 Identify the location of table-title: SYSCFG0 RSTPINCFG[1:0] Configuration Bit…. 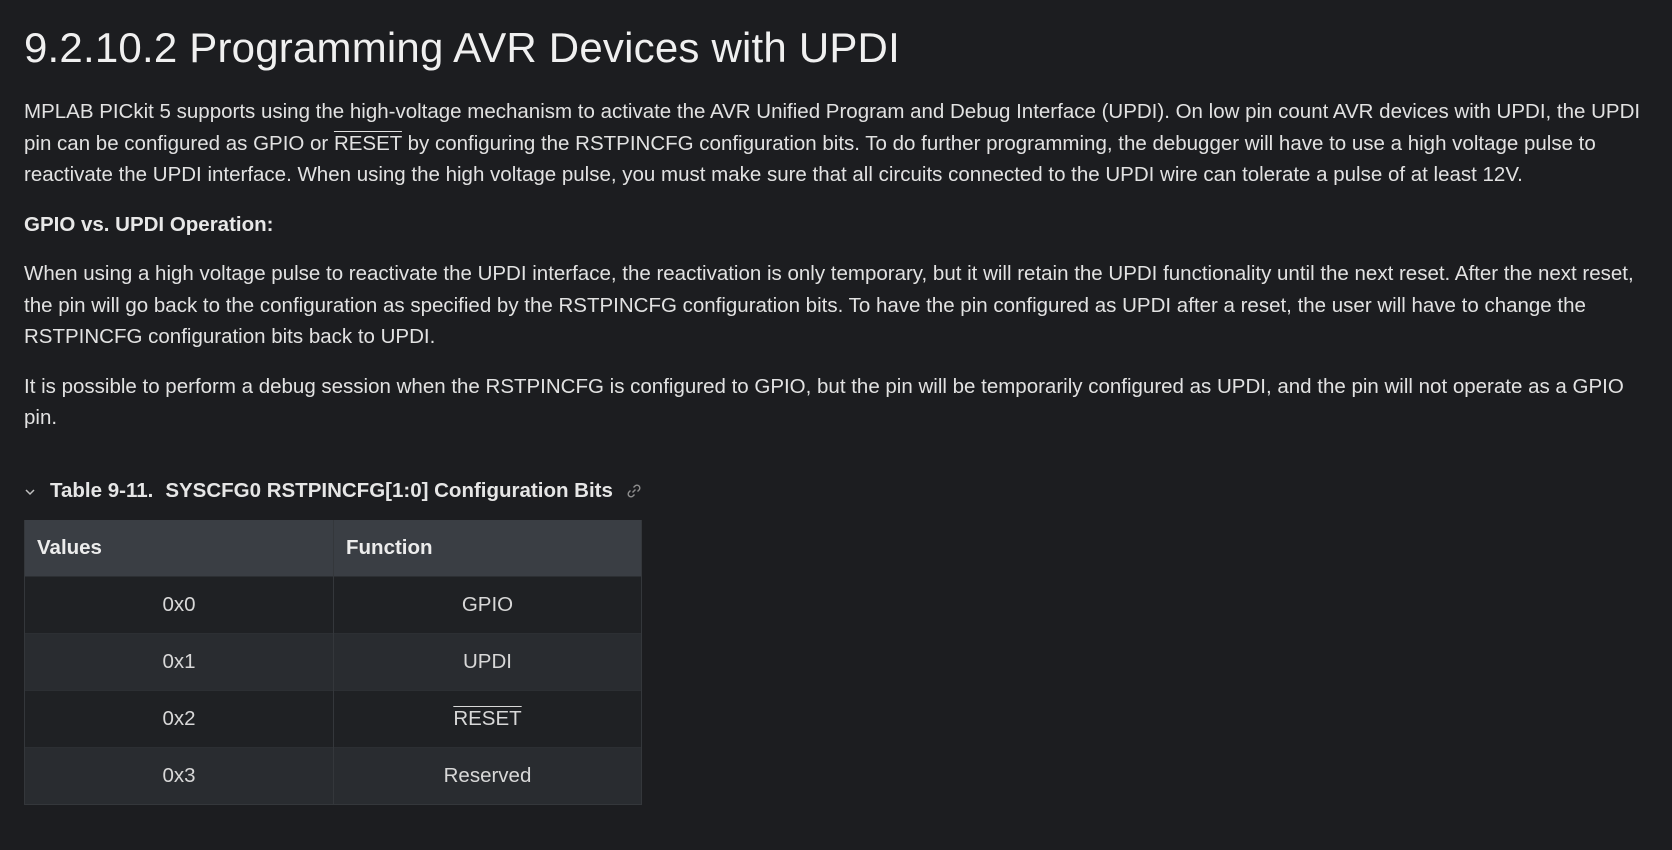
(389, 490).